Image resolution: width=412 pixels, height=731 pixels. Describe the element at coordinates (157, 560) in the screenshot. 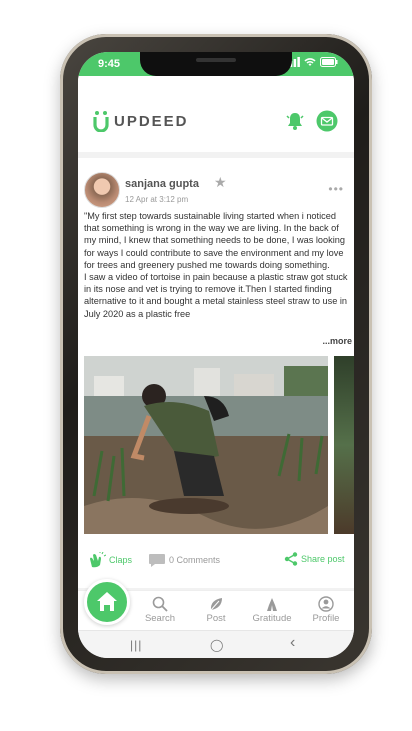

I see `comment-icon` at that location.